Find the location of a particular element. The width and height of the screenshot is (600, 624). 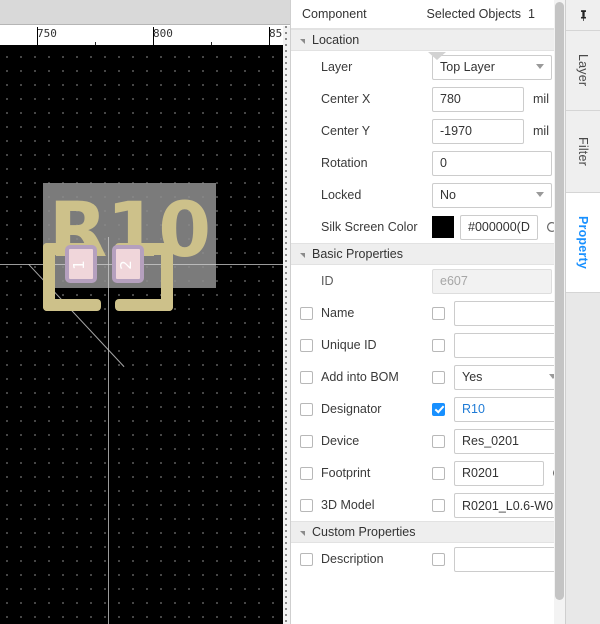

unit-center-y: mil is located at coordinates (541, 131).